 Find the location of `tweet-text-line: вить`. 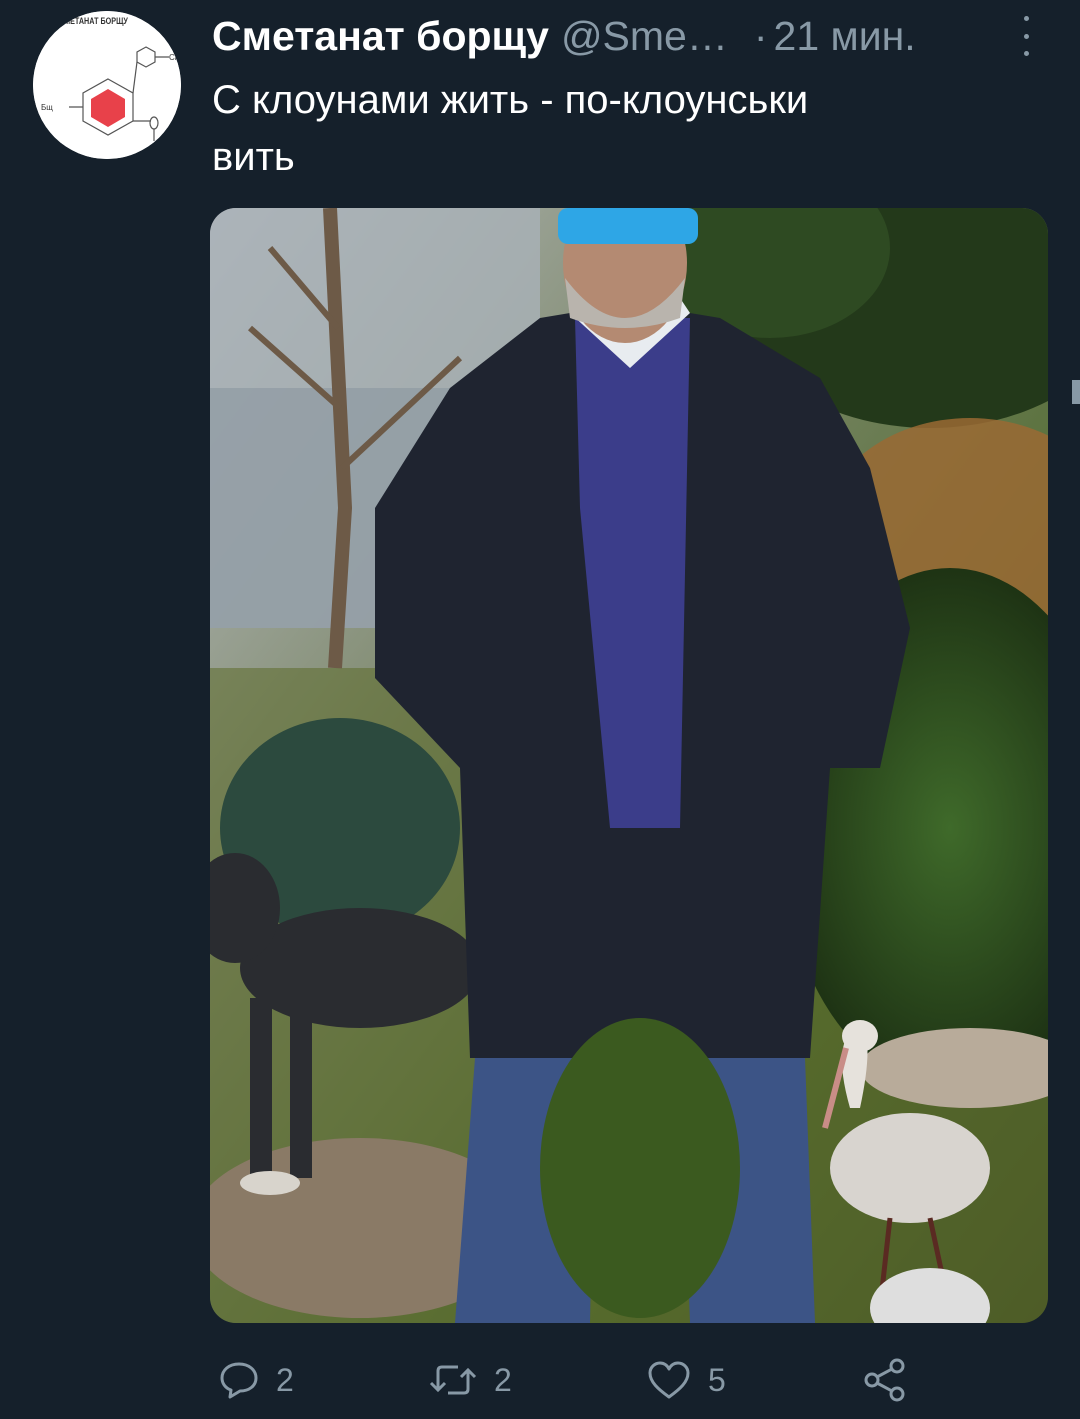

tweet-text-line: вить is located at coordinates (253, 157).